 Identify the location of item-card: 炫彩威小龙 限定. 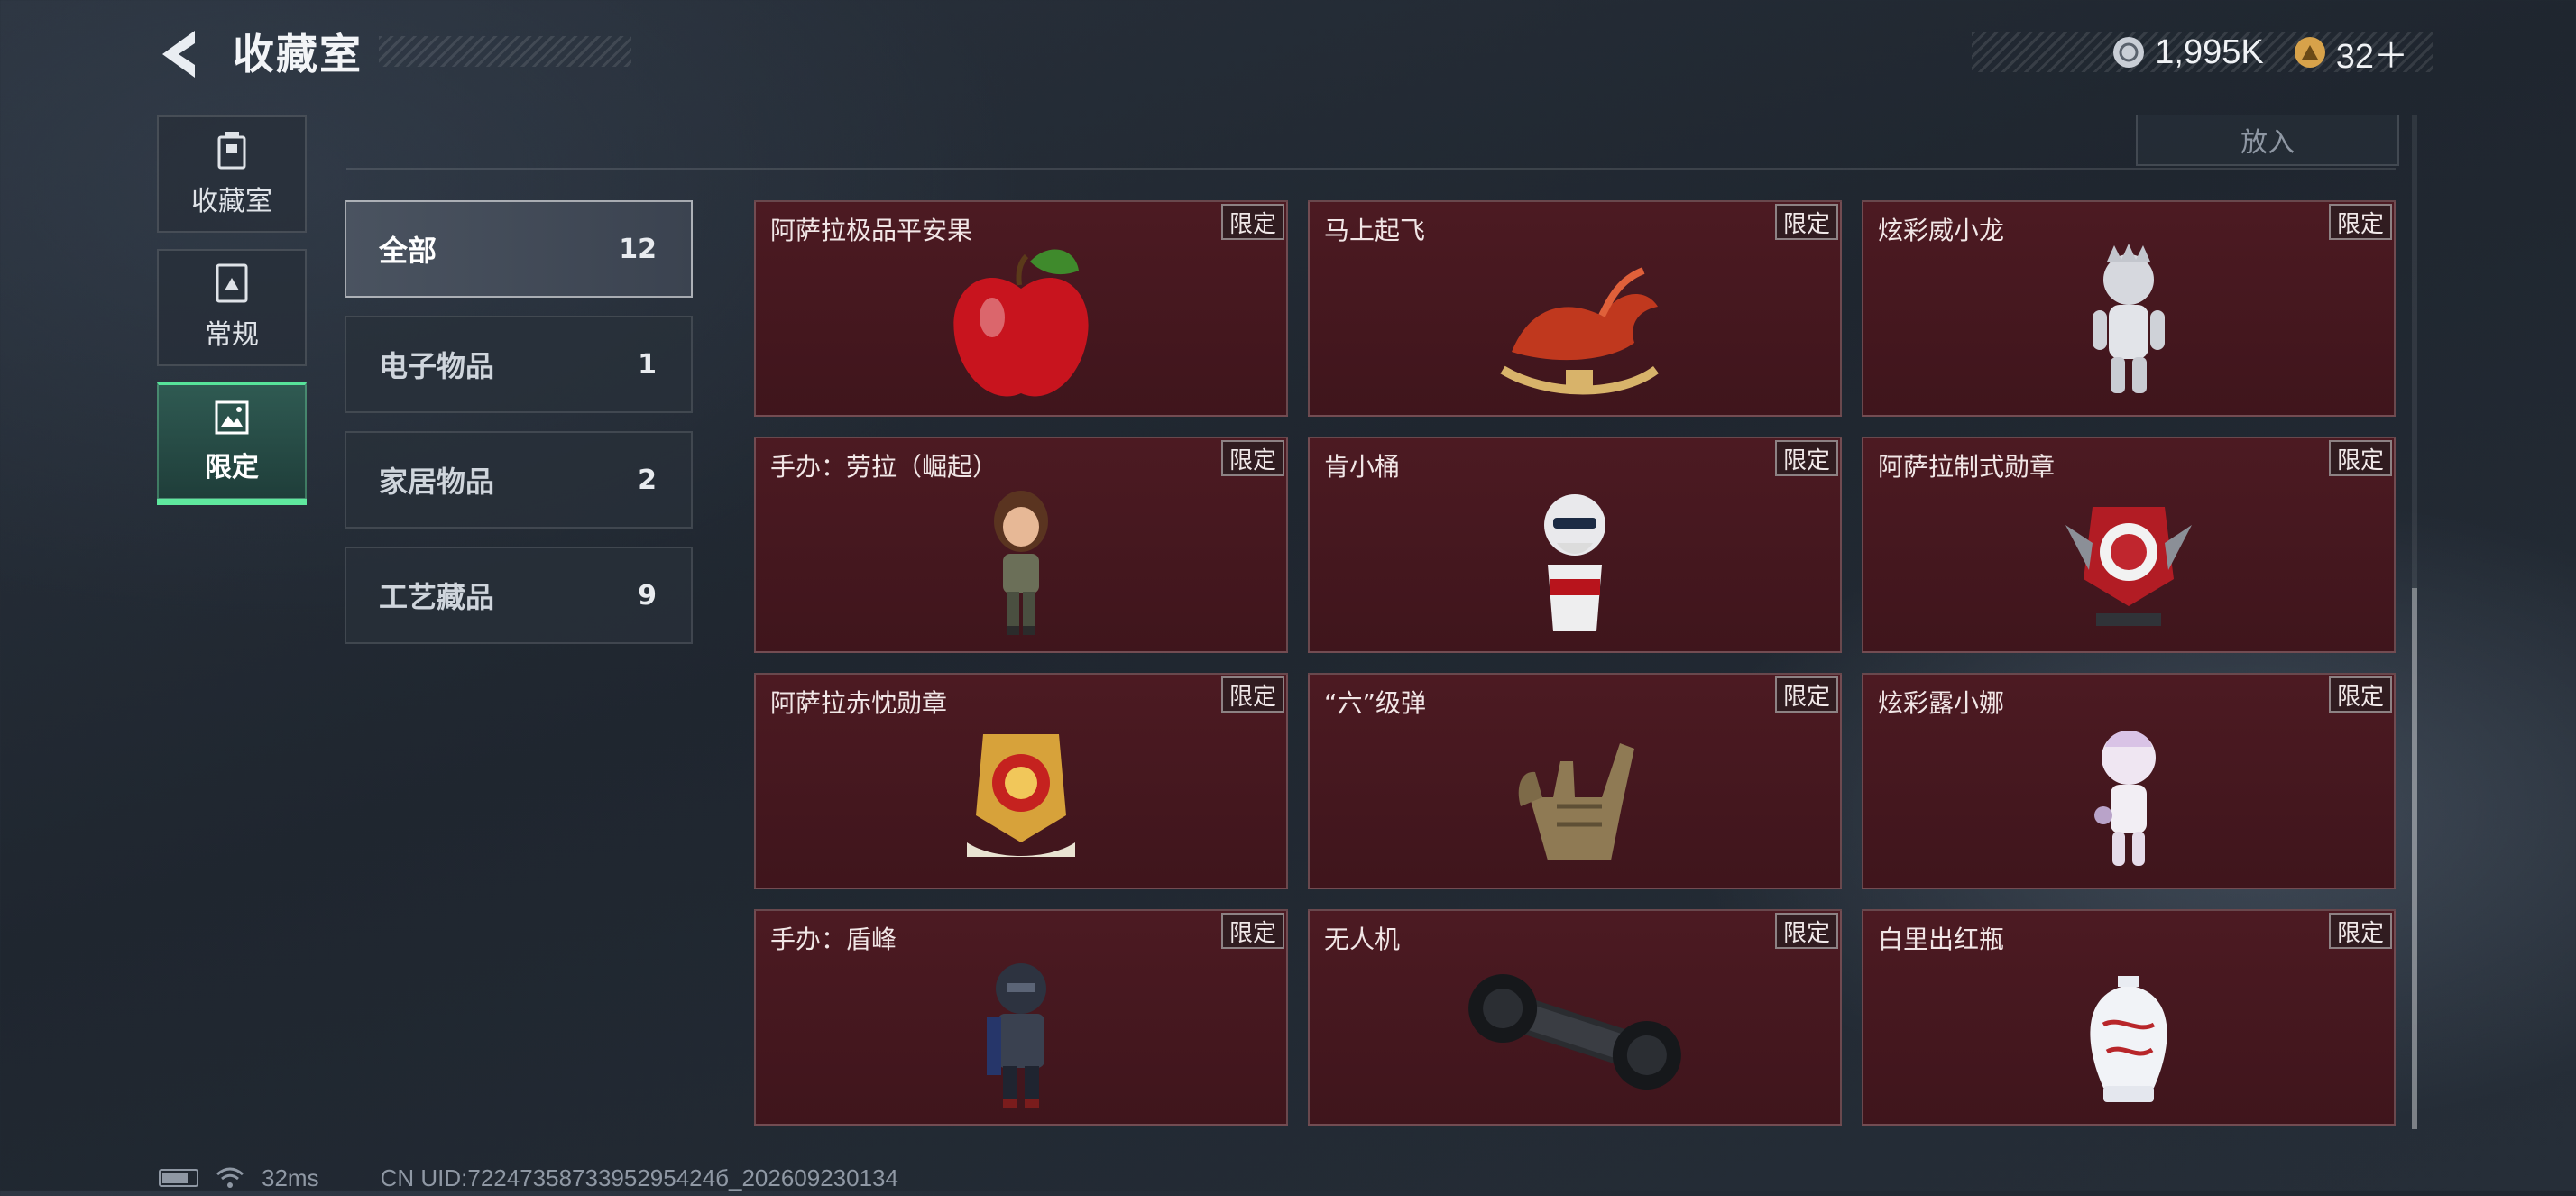
(2129, 308).